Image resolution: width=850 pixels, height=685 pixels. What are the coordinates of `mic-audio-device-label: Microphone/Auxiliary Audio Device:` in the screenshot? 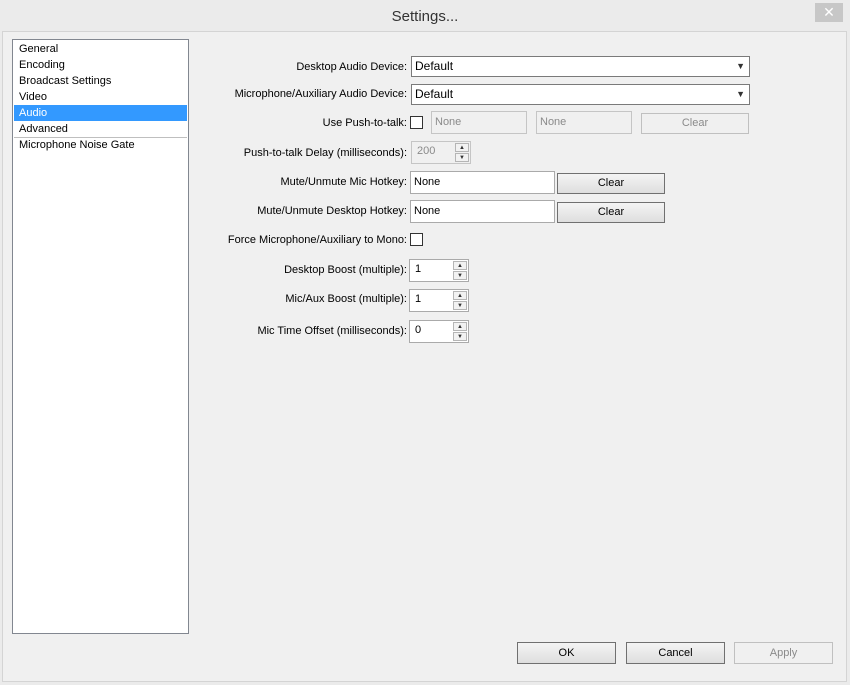 It's located at (320, 94).